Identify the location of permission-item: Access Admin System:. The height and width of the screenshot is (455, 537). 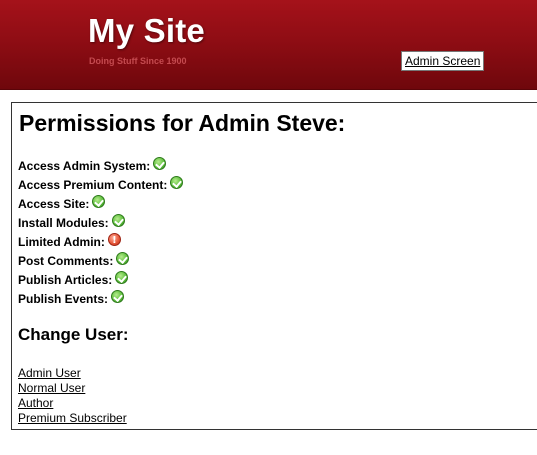
(100, 166).